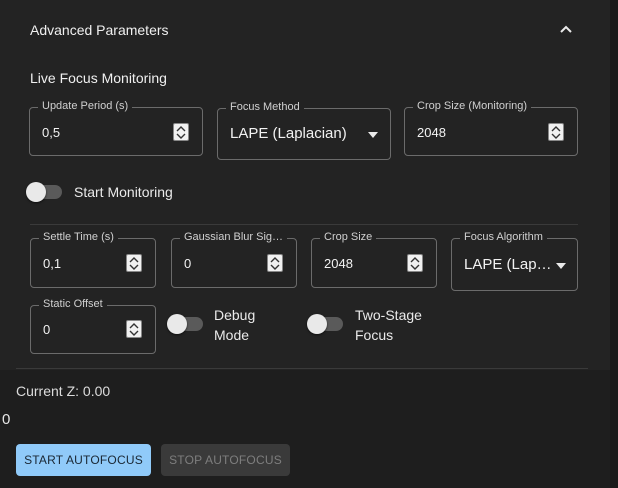 This screenshot has height=488, width=618. I want to click on settle-time-stepper, so click(134, 263).